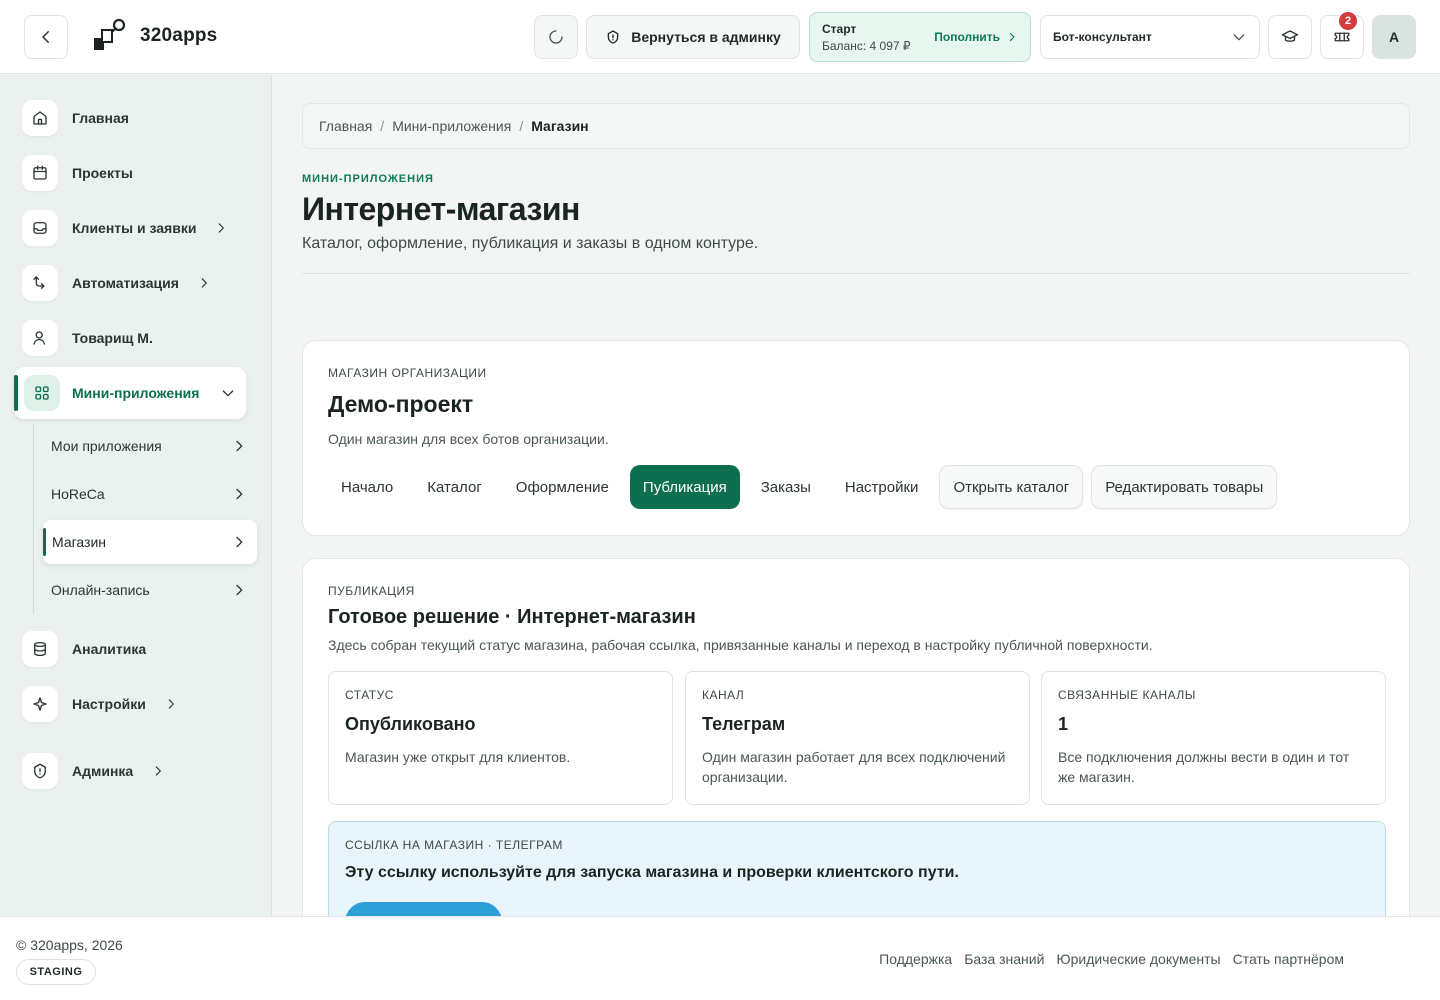  What do you see at coordinates (451, 126) in the screenshot?
I see `breadcrumb-section: Мини-приложения` at bounding box center [451, 126].